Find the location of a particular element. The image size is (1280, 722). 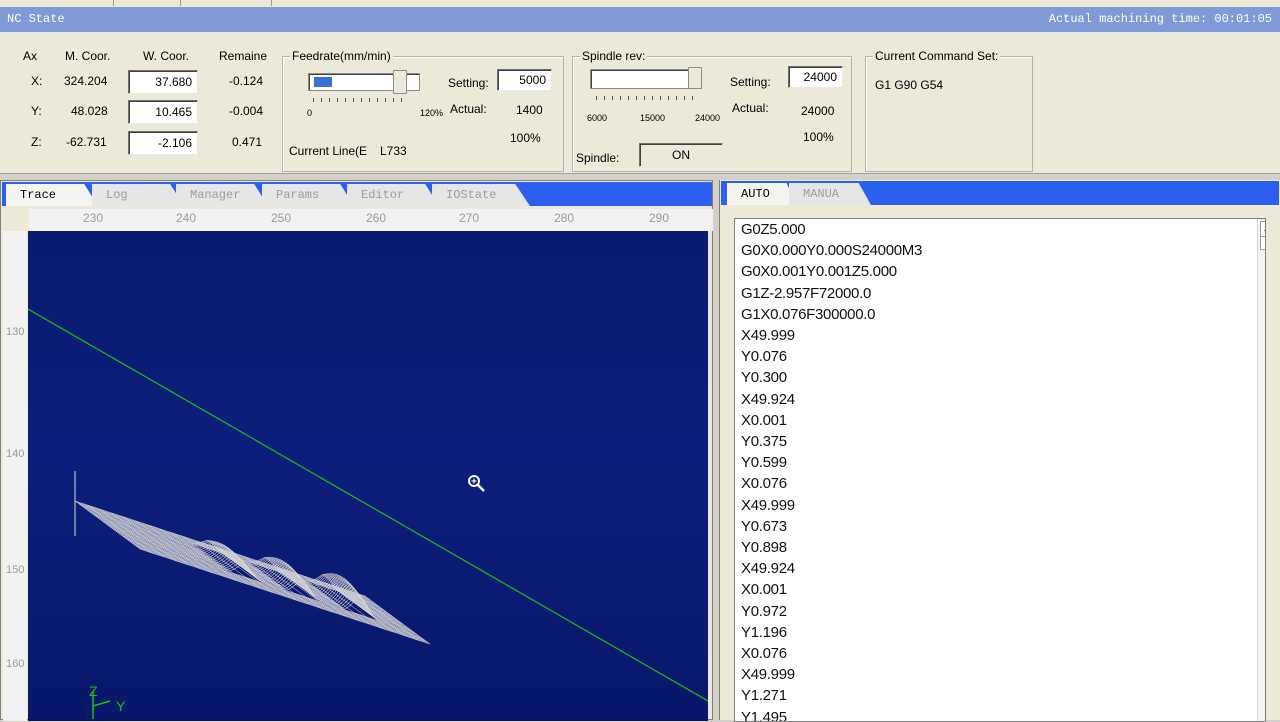

feedrate-actual-label: Actual: is located at coordinates (468, 109).